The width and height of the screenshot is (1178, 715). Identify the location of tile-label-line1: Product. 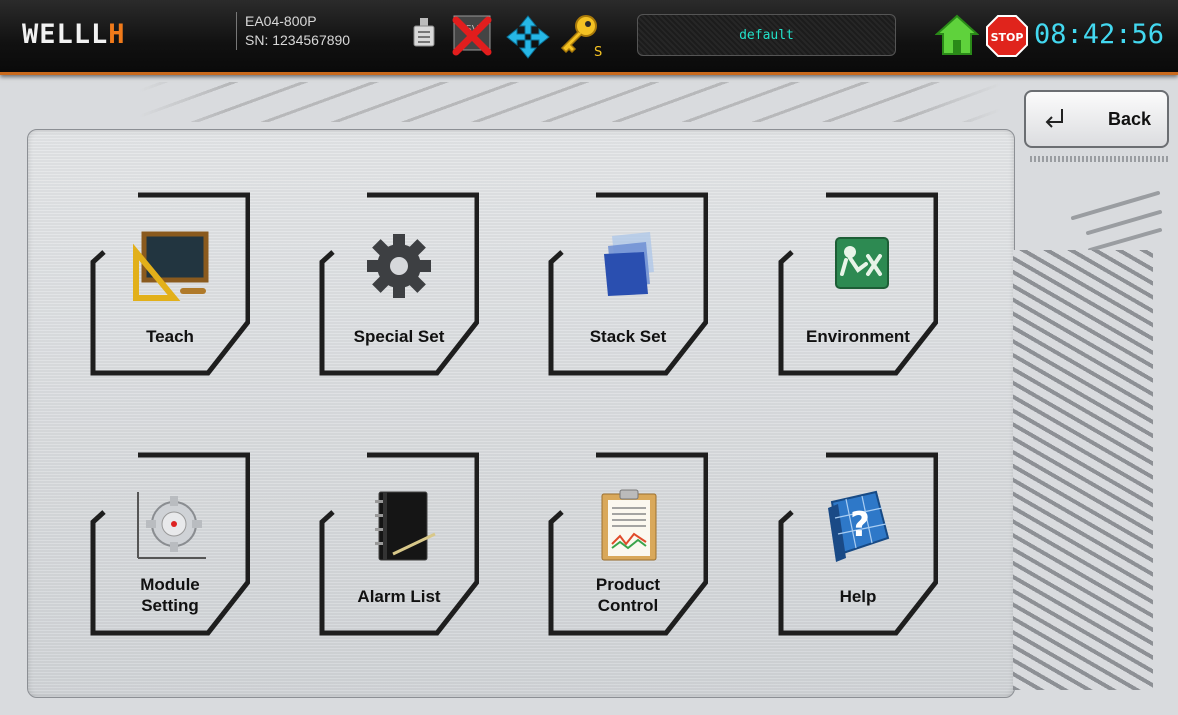
(628, 584).